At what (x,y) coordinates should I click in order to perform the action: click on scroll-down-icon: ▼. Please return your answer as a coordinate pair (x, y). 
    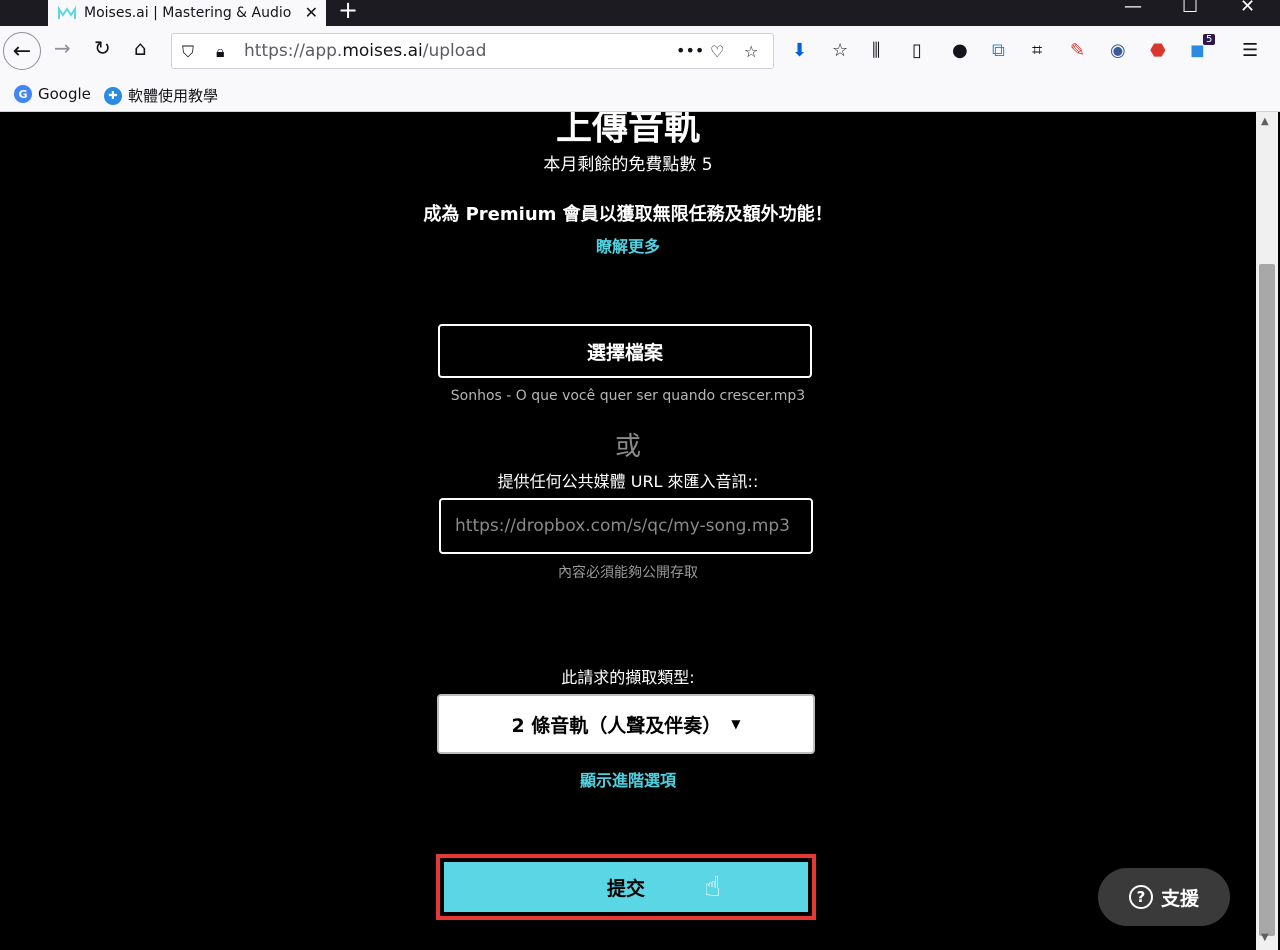
    Looking at the image, I should click on (1265, 937).